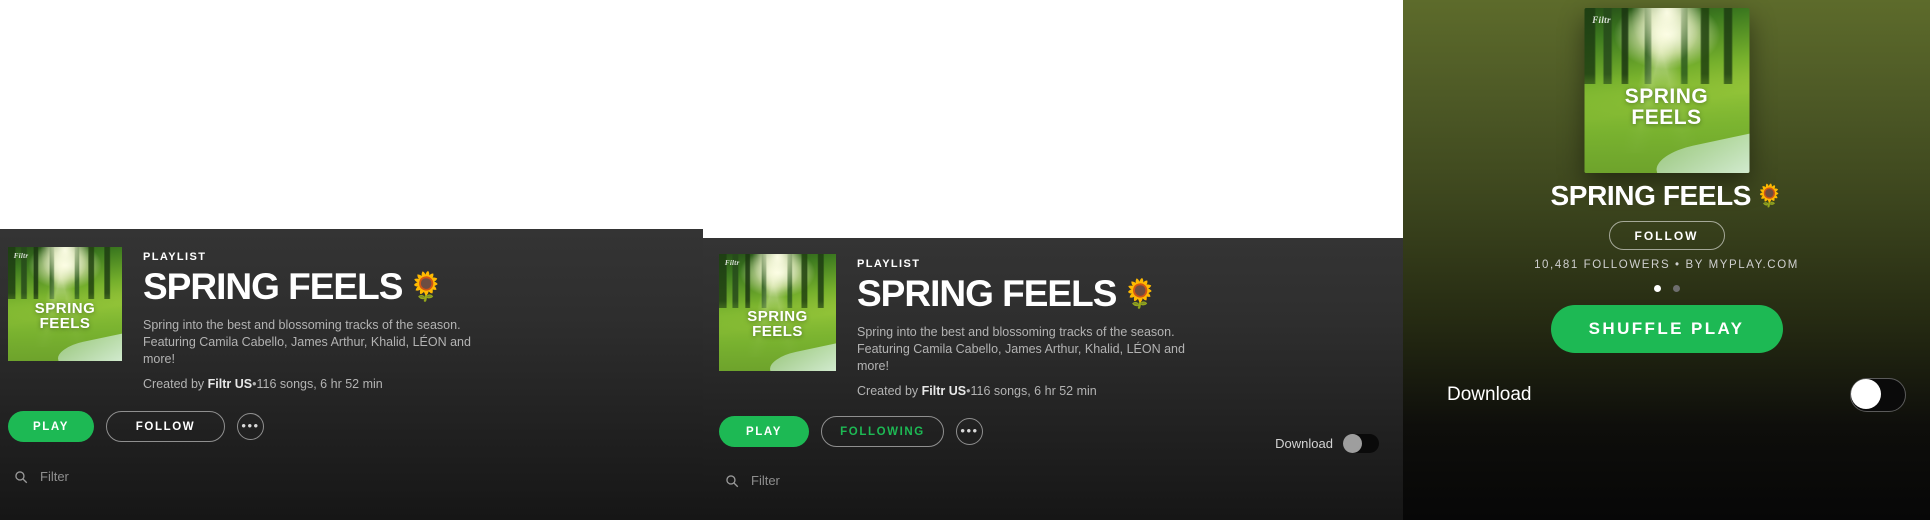 This screenshot has width=1930, height=520. I want to click on shuffle-play-button: SHUFFLE PLAY, so click(1666, 329).